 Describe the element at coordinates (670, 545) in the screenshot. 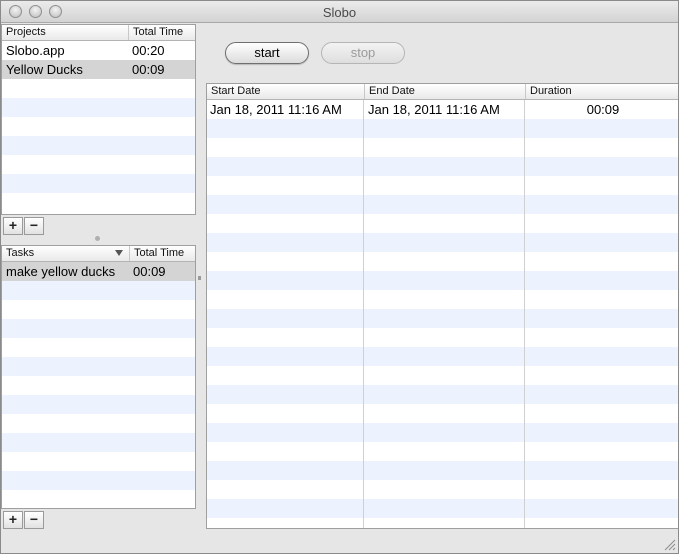

I see `resize-grip-icon` at that location.